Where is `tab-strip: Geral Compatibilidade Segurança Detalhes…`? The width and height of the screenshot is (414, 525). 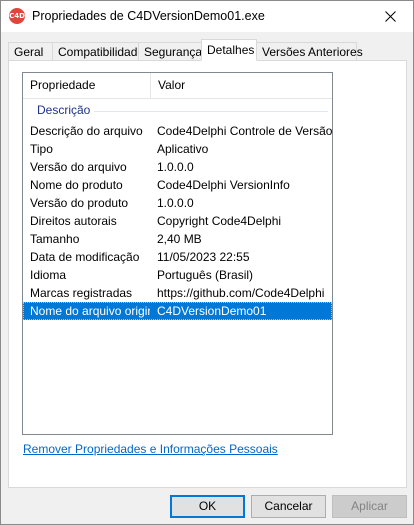 tab-strip: Geral Compatibilidade Segurança Detalhes… is located at coordinates (207, 50).